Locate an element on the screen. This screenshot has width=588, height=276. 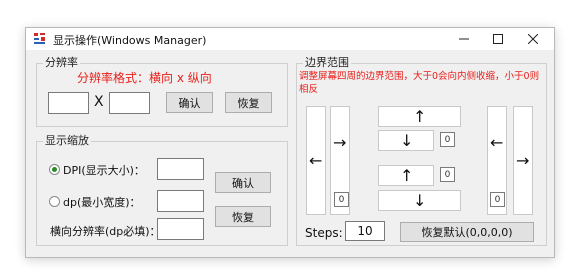
top-margin-up-panel: ↑ is located at coordinates (419, 116).